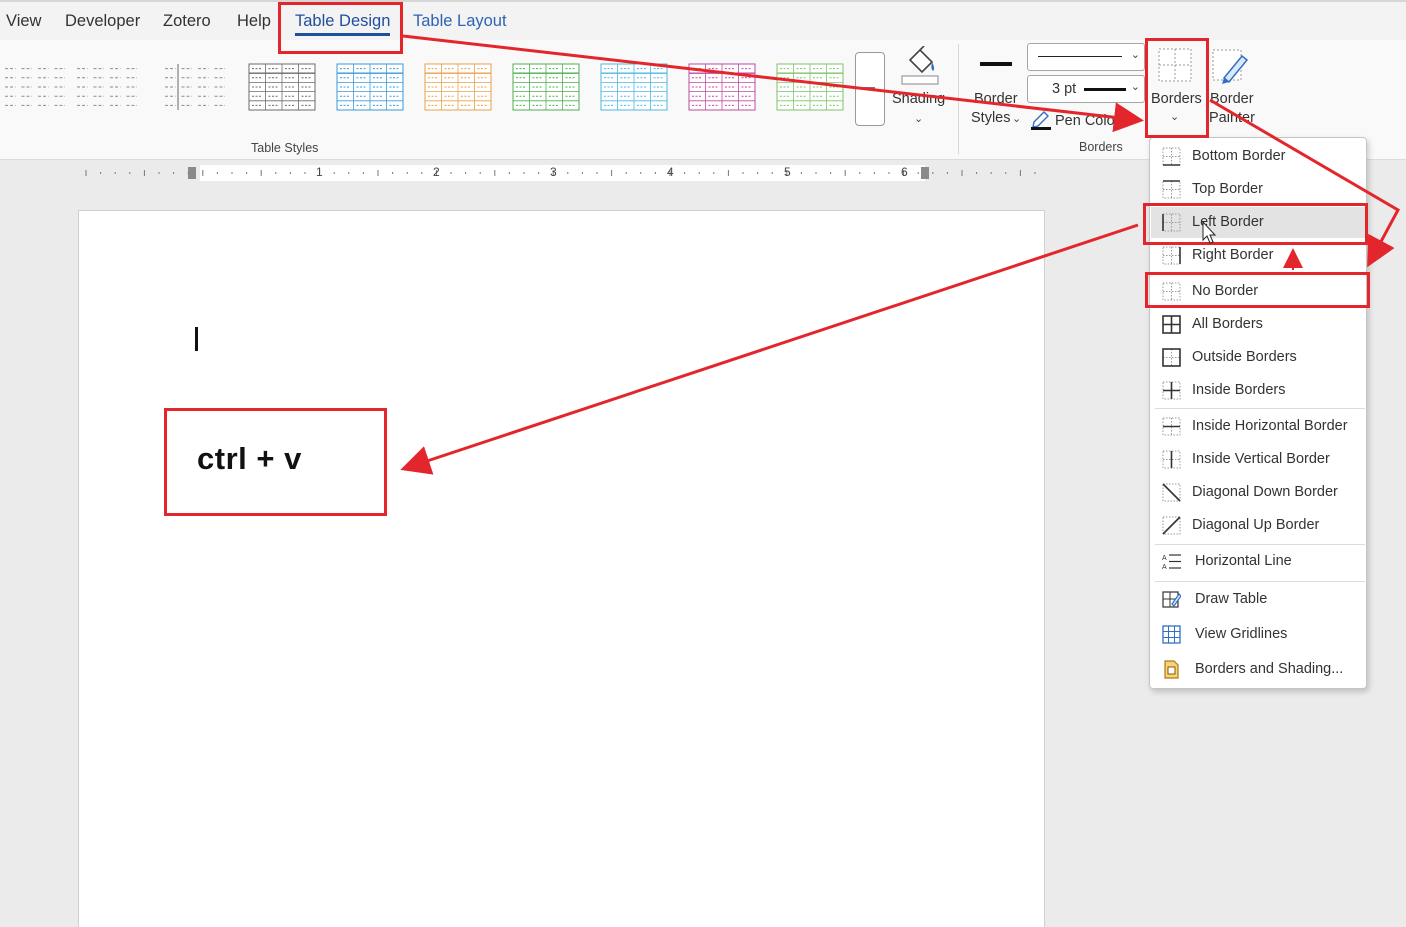  I want to click on menu-item-label: Outside Borders, so click(1244, 357).